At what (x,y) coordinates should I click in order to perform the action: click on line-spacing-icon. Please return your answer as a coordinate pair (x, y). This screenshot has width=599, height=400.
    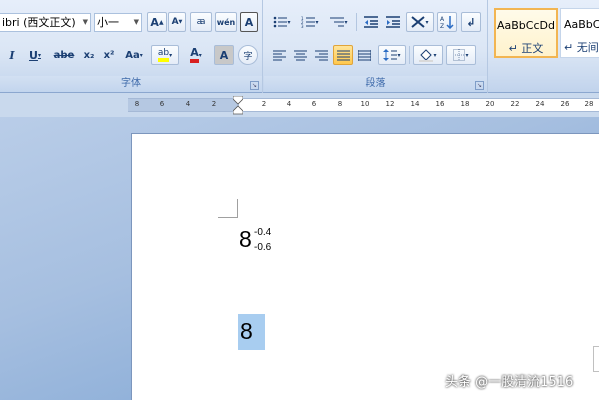
    Looking at the image, I should click on (390, 55).